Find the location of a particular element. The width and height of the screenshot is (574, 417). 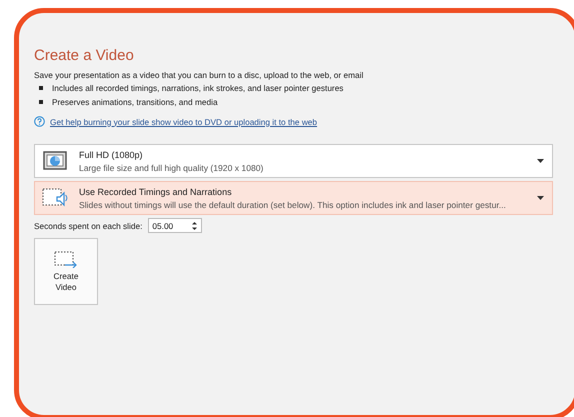

quality-dropdown: Full HD (1080p) Large file size and full high quality (1920 x 1080) is located at coordinates (293, 161).